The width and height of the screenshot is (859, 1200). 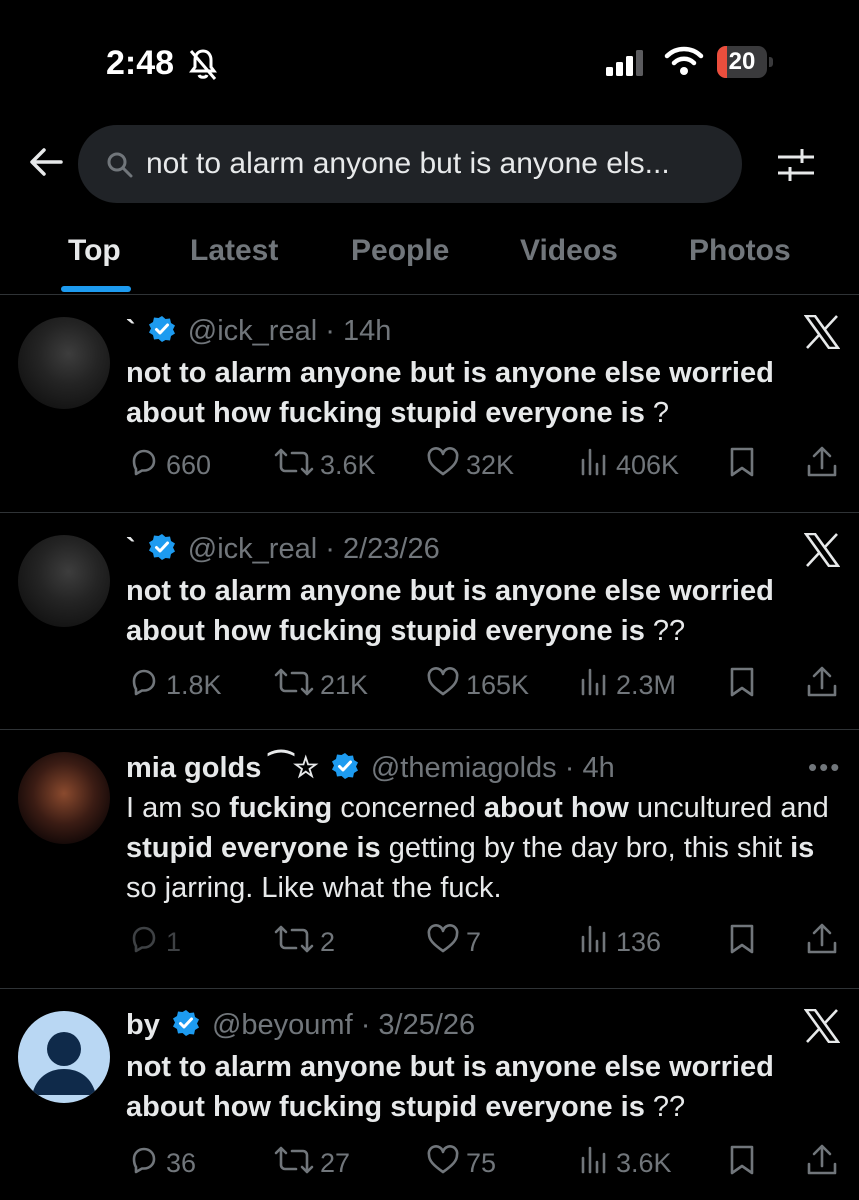 What do you see at coordinates (169, 465) in the screenshot?
I see `reply-button: 660` at bounding box center [169, 465].